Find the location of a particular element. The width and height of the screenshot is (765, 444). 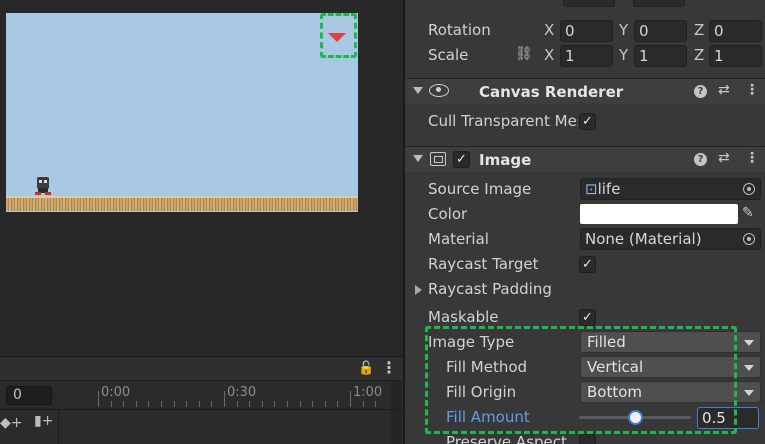

position-y-field is located at coordinates (659, 3).